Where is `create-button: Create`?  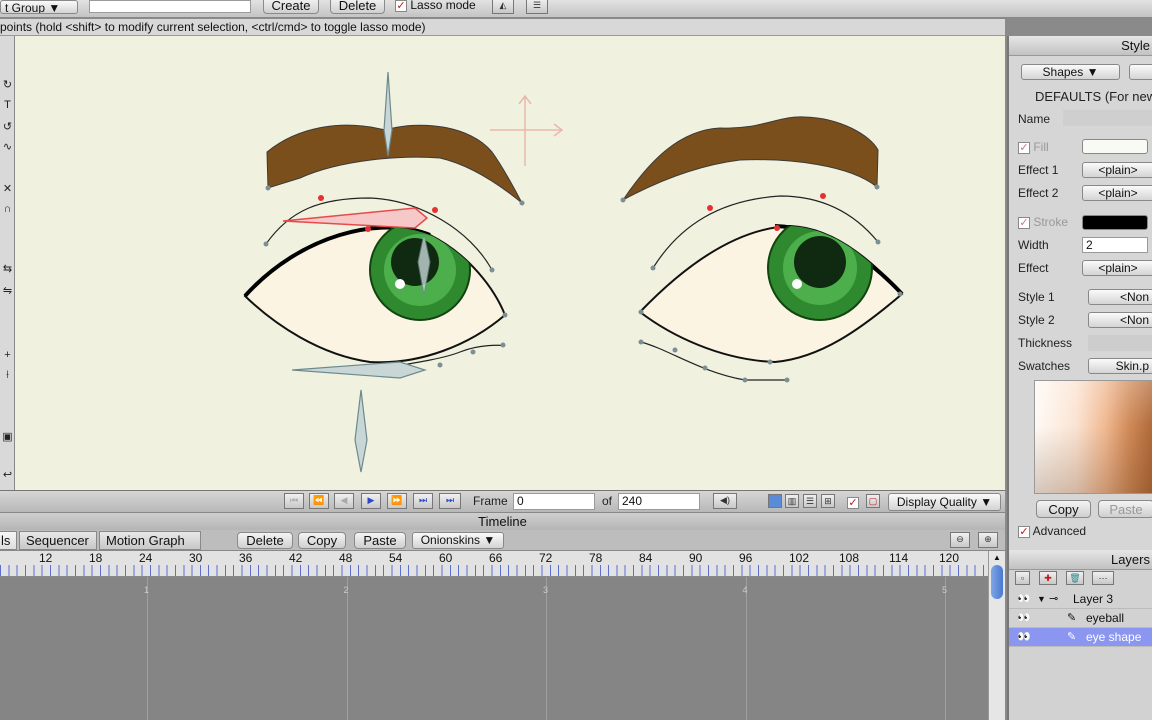 create-button: Create is located at coordinates (291, 7).